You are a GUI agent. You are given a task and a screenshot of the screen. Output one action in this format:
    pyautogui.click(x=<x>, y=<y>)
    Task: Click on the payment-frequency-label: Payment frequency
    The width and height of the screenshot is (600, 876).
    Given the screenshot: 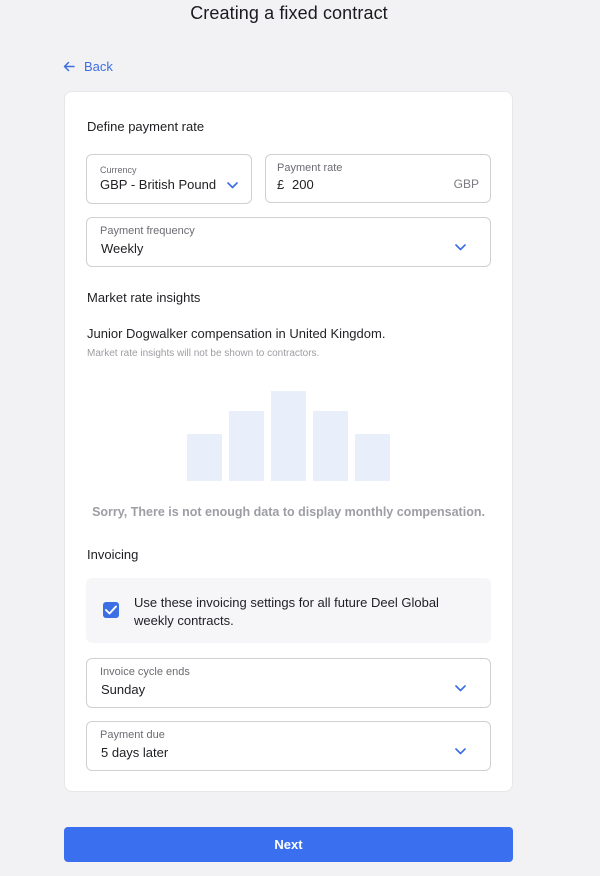 What is the action you would take?
    pyautogui.click(x=147, y=231)
    